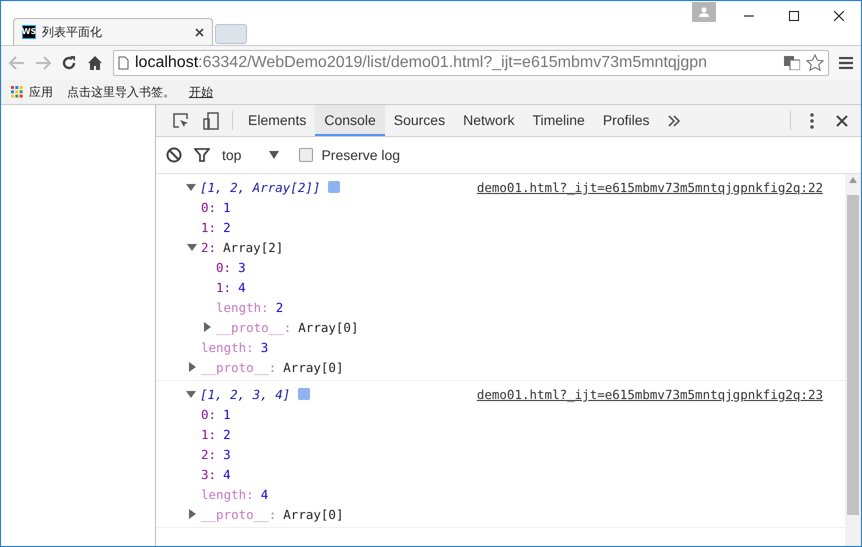 This screenshot has width=862, height=547. I want to click on property-value: Array[2], so click(253, 247).